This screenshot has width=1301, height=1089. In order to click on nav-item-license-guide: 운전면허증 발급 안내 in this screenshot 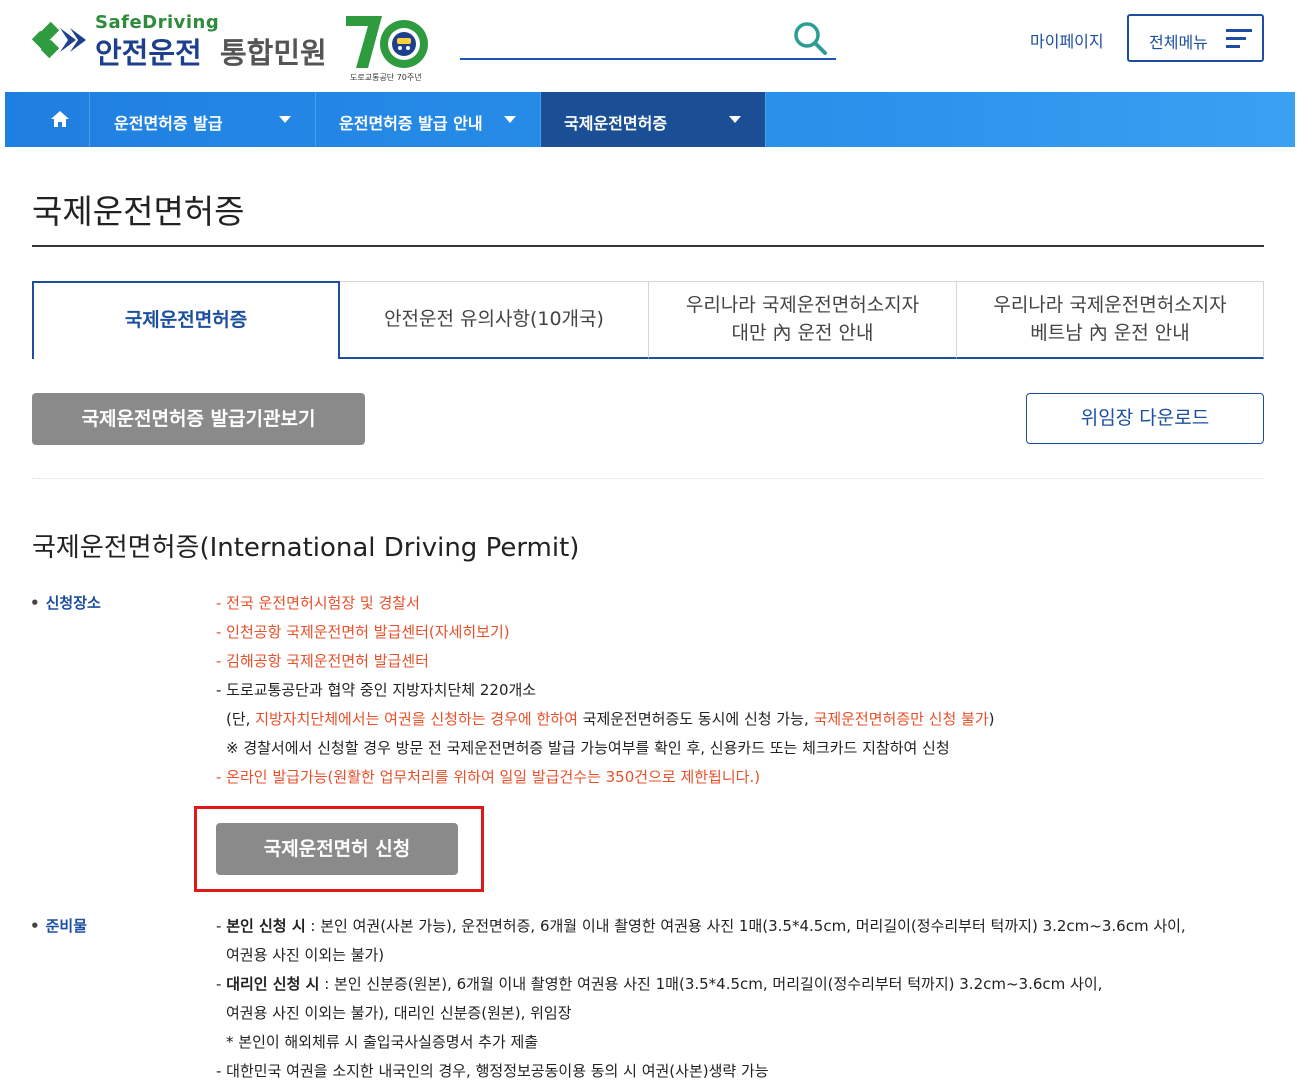, I will do `click(428, 119)`.